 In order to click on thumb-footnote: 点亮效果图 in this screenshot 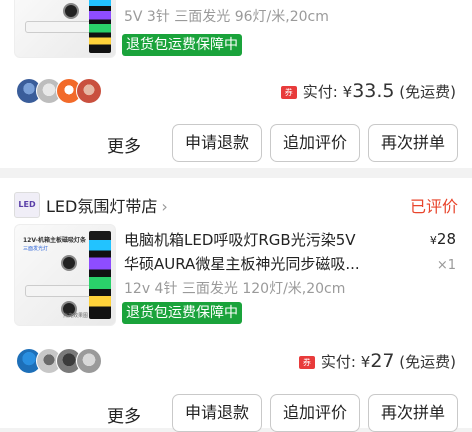, I will do `click(76, 316)`.